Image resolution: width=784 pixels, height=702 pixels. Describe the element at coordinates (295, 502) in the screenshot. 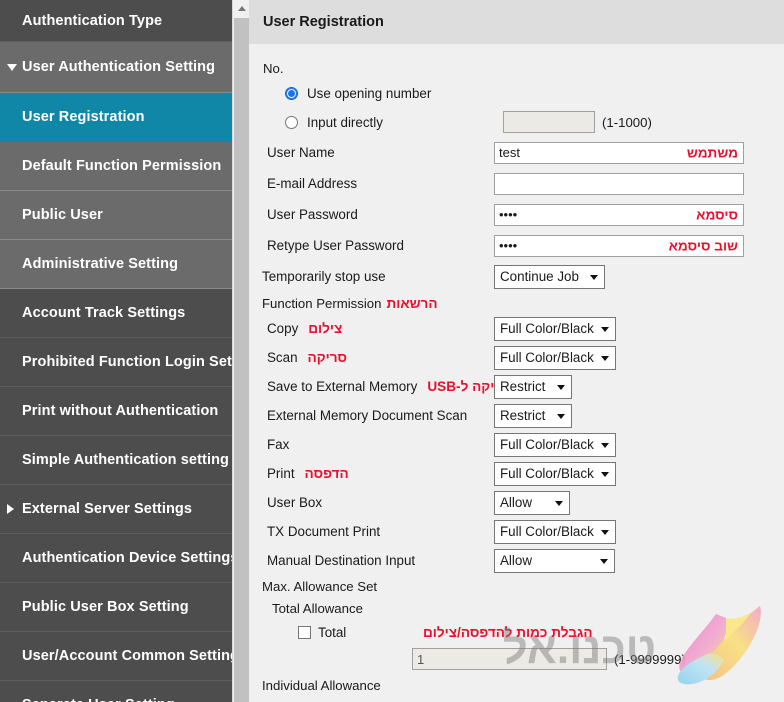

I see `permission-label-user-box: User Box` at that location.